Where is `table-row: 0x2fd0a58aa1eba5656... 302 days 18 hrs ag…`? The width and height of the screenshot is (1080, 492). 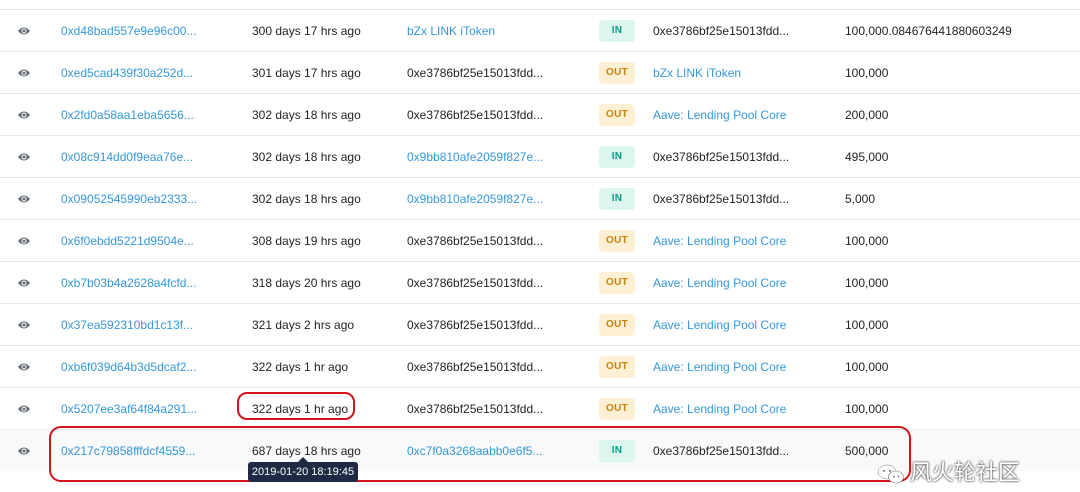
table-row: 0x2fd0a58aa1eba5656... 302 days 18 hrs ag… is located at coordinates (540, 114).